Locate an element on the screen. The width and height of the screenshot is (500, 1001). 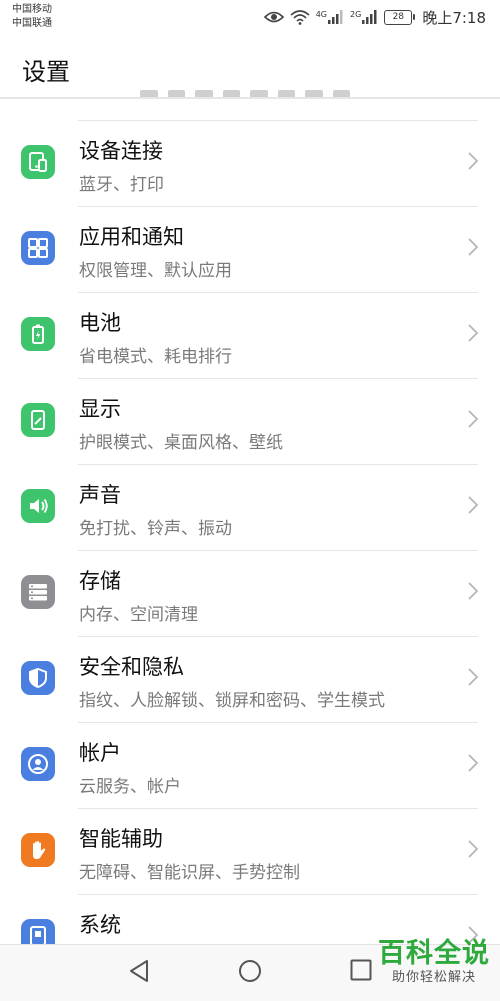
settings-item-title: 存储 is located at coordinates (100, 581).